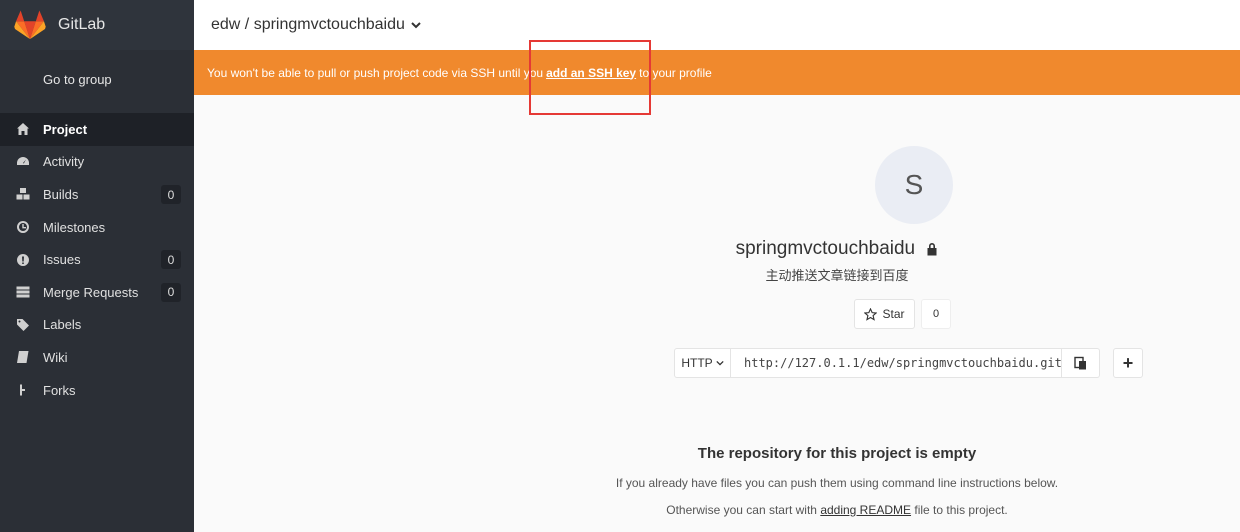  I want to click on sidebar-item-wiki: Wiki, so click(97, 357).